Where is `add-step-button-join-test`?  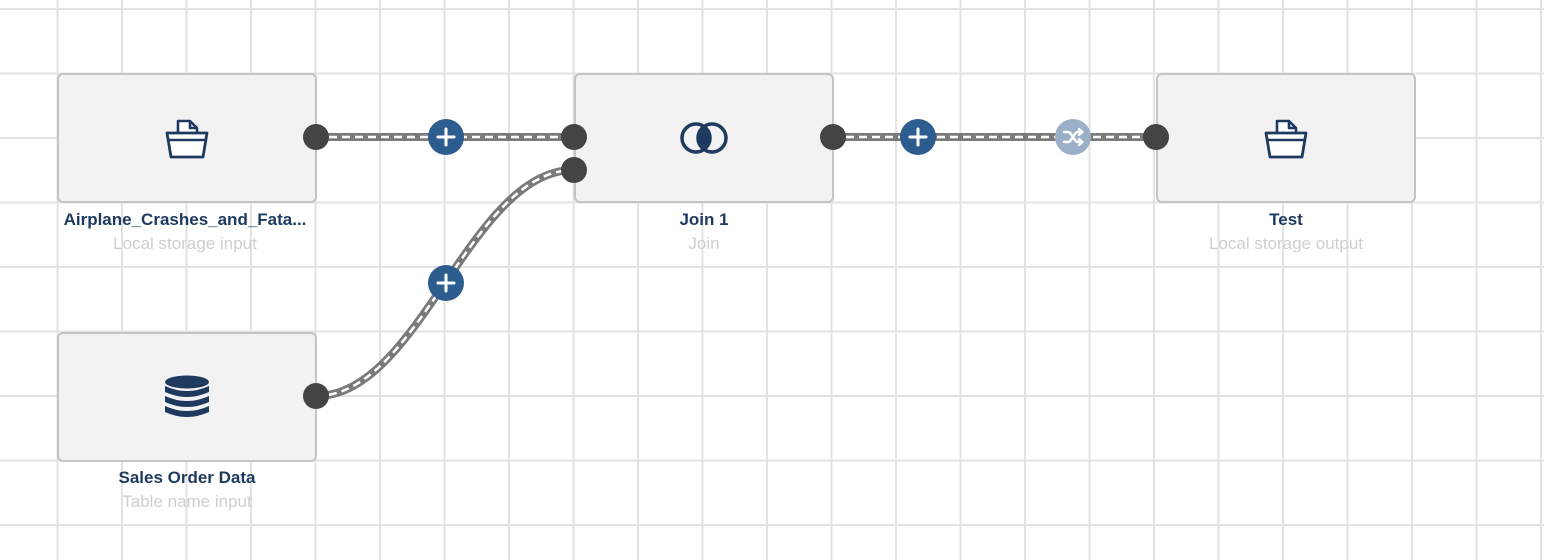
add-step-button-join-test is located at coordinates (918, 137).